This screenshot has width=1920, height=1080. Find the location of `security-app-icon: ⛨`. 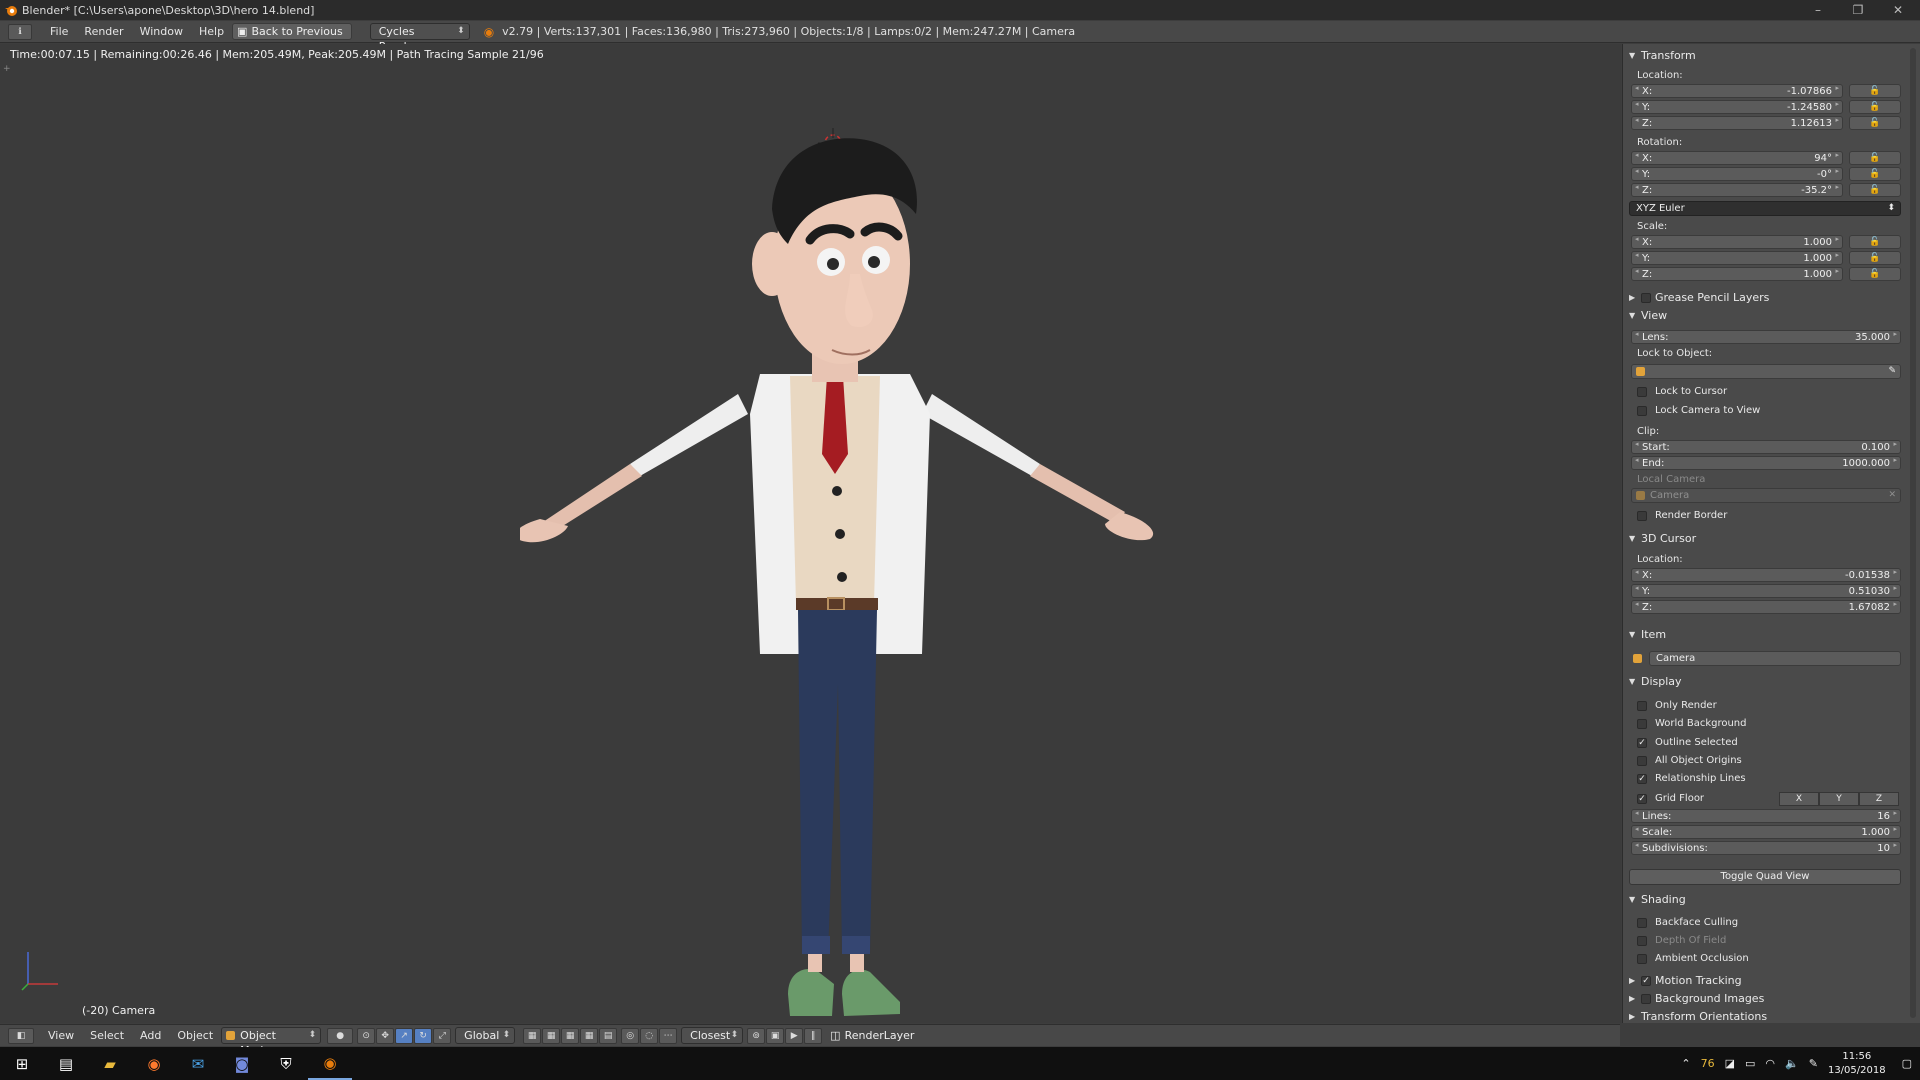

security-app-icon: ⛨ is located at coordinates (286, 1063).